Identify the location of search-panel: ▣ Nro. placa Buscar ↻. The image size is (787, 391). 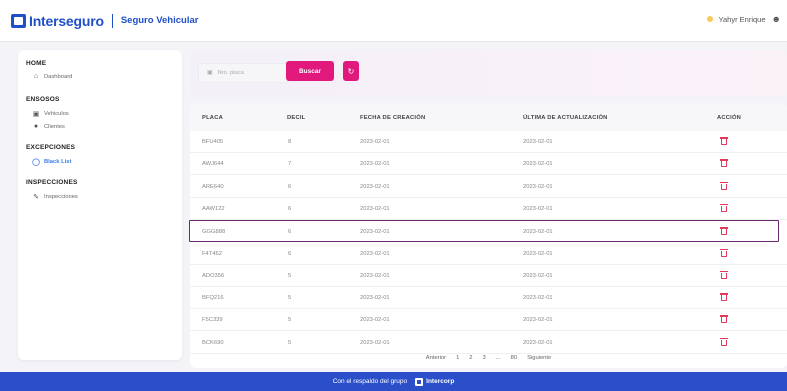
(488, 73).